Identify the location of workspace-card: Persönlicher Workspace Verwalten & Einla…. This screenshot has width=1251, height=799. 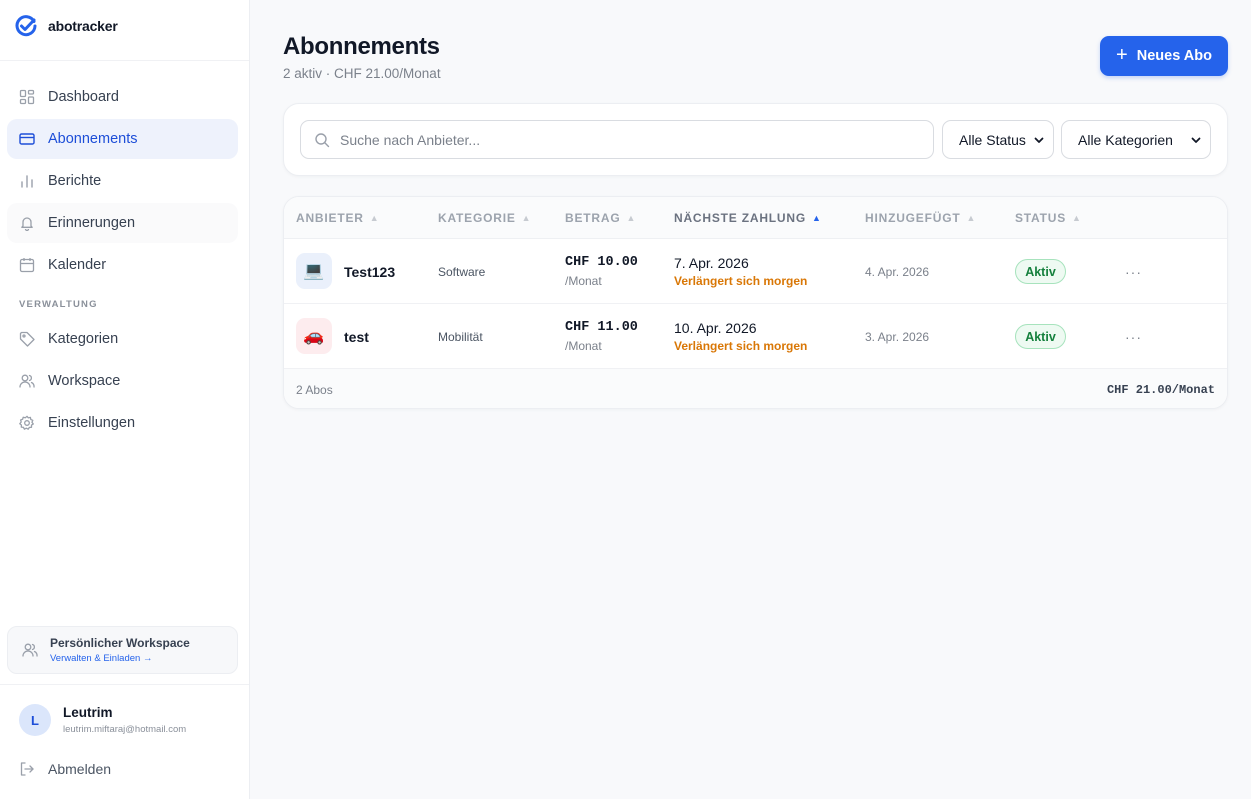
(122, 650).